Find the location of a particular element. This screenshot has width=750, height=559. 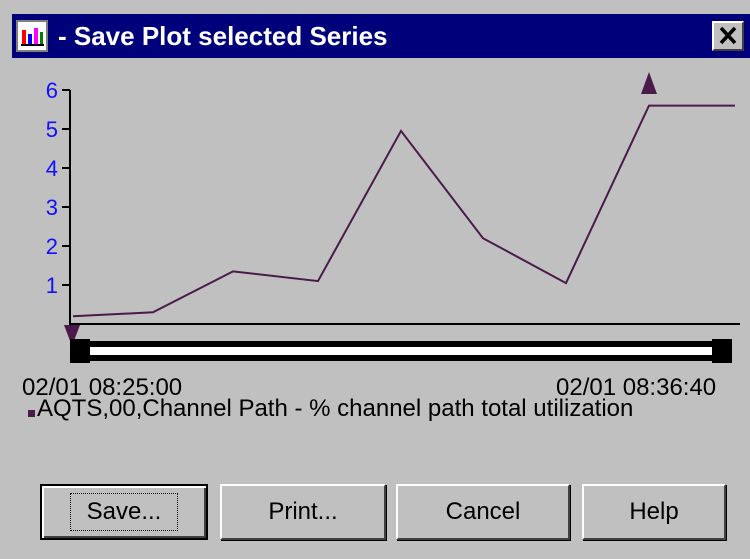

y-ticks: 1 2 3 4 5 6 is located at coordinates (58, 188).